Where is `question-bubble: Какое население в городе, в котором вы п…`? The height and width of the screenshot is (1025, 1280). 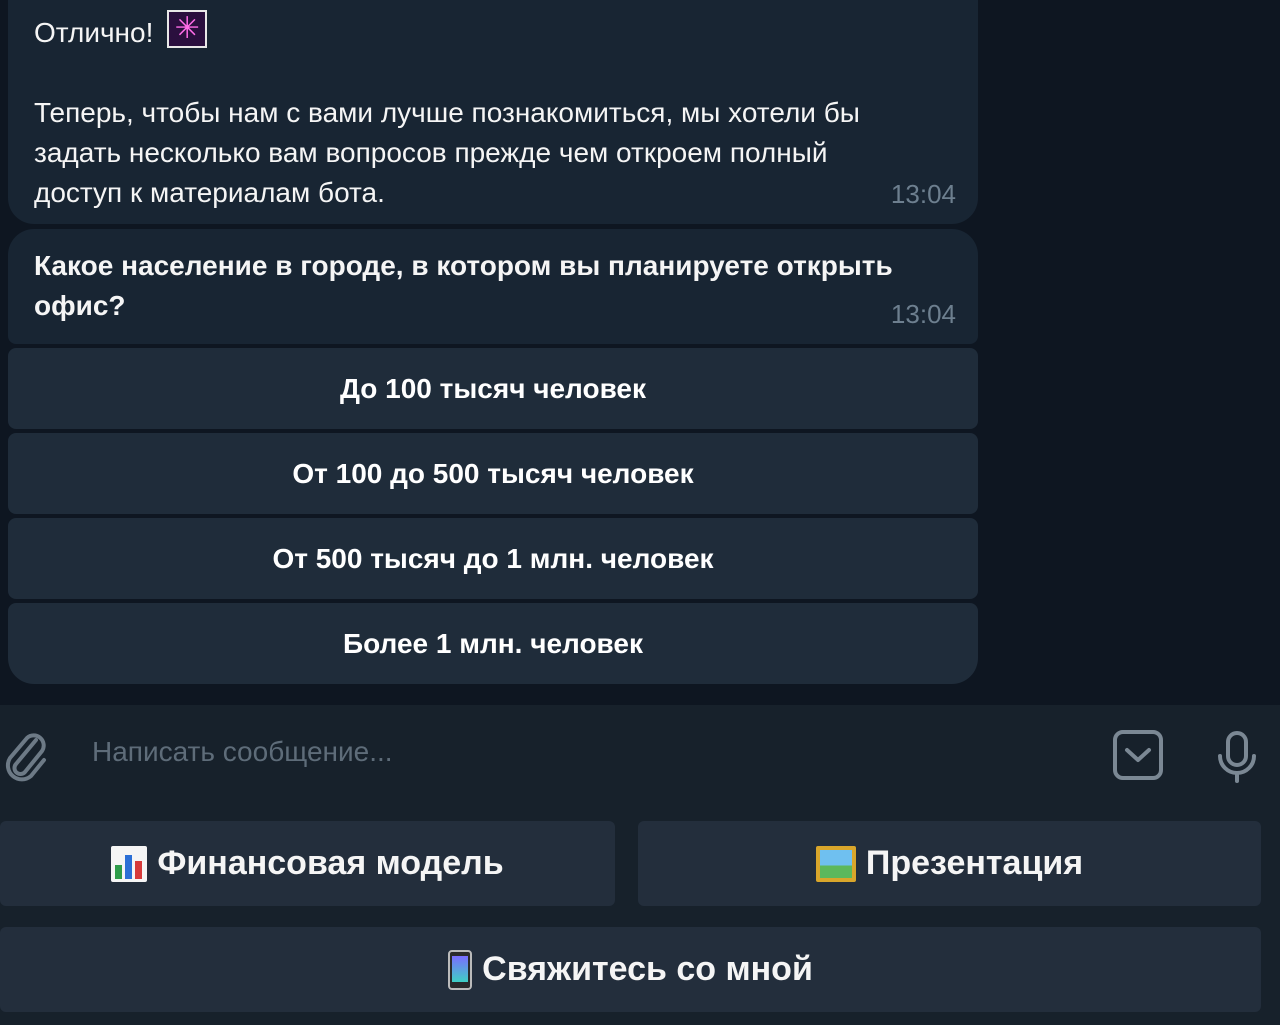
question-bubble: Какое население в городе, в котором вы п… is located at coordinates (493, 286).